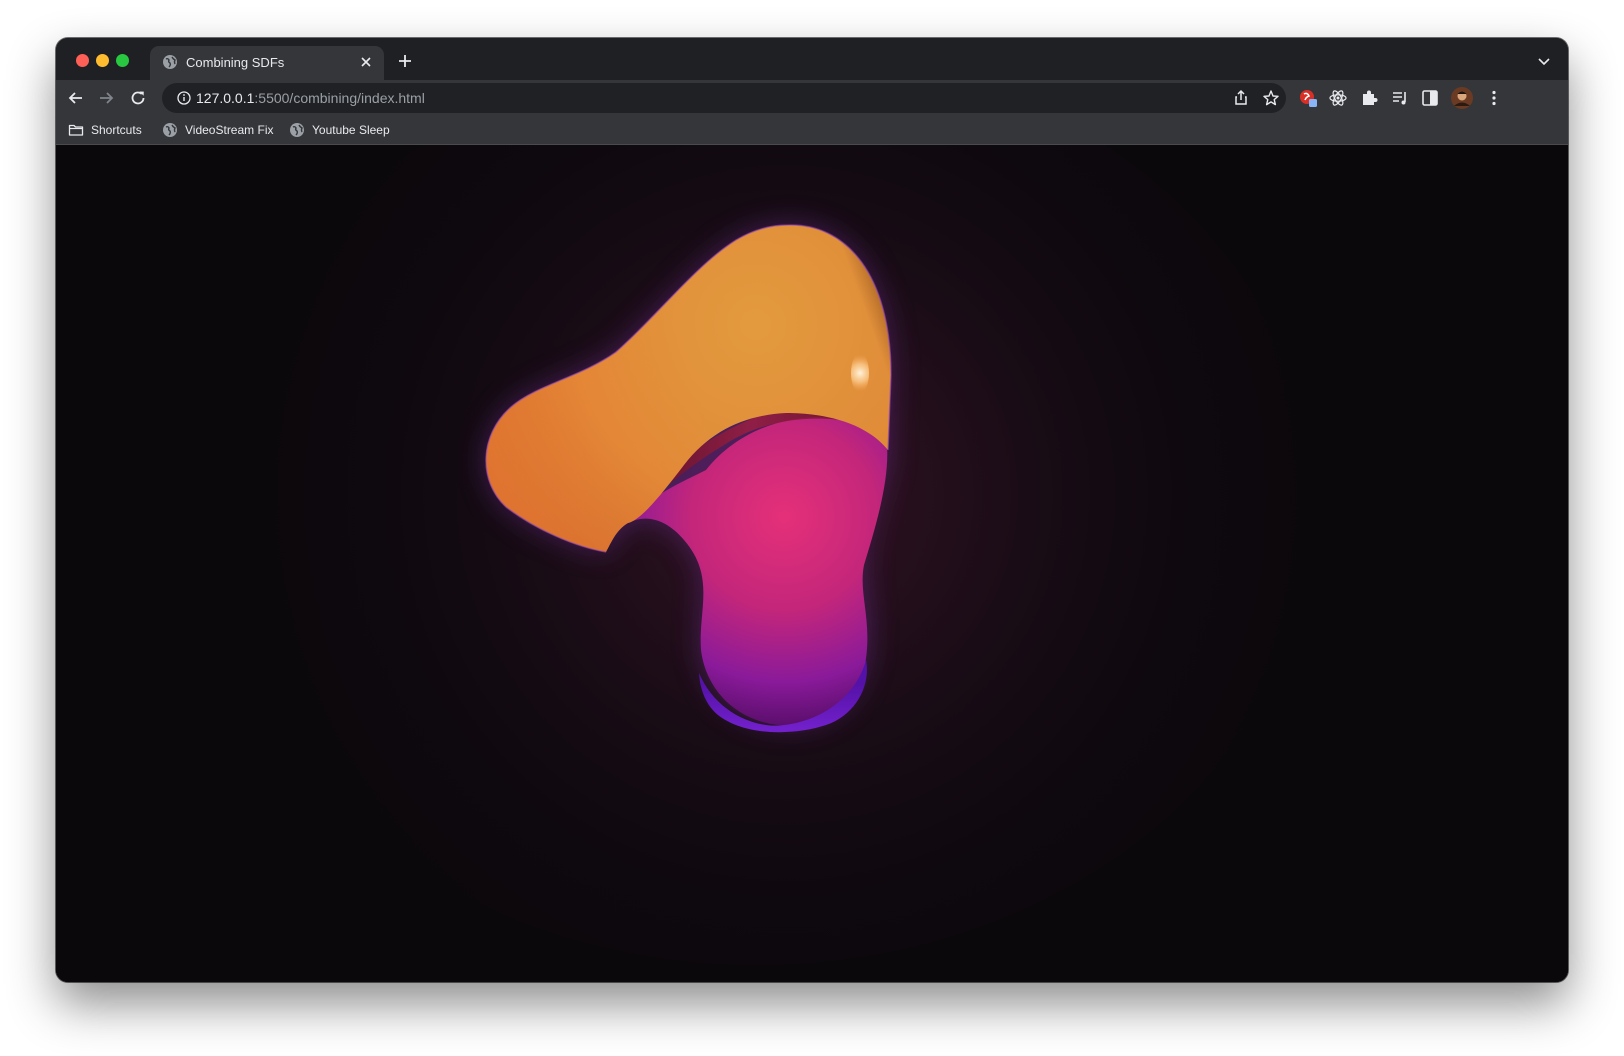  Describe the element at coordinates (1241, 98) in the screenshot. I see `share-icon` at that location.